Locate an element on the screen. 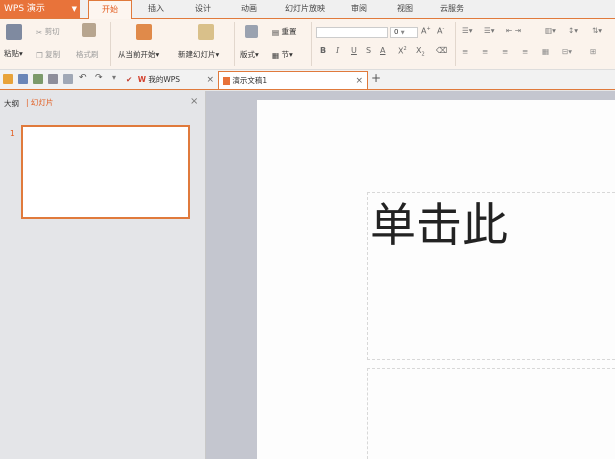 The width and height of the screenshot is (615, 459). font-color-button: A is located at coordinates (382, 50).